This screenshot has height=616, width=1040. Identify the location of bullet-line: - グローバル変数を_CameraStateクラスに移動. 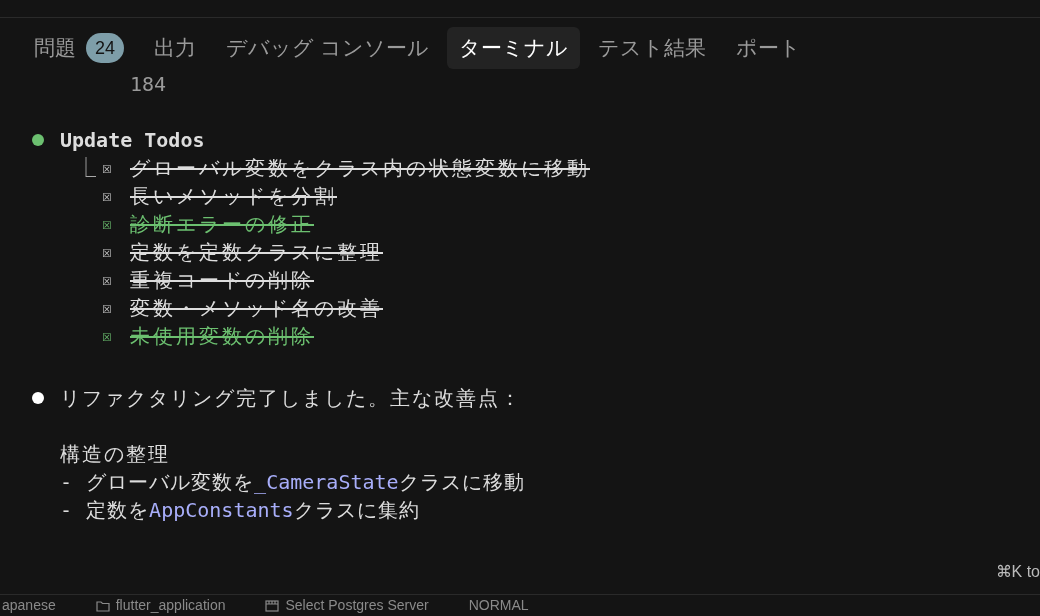
(292, 482).